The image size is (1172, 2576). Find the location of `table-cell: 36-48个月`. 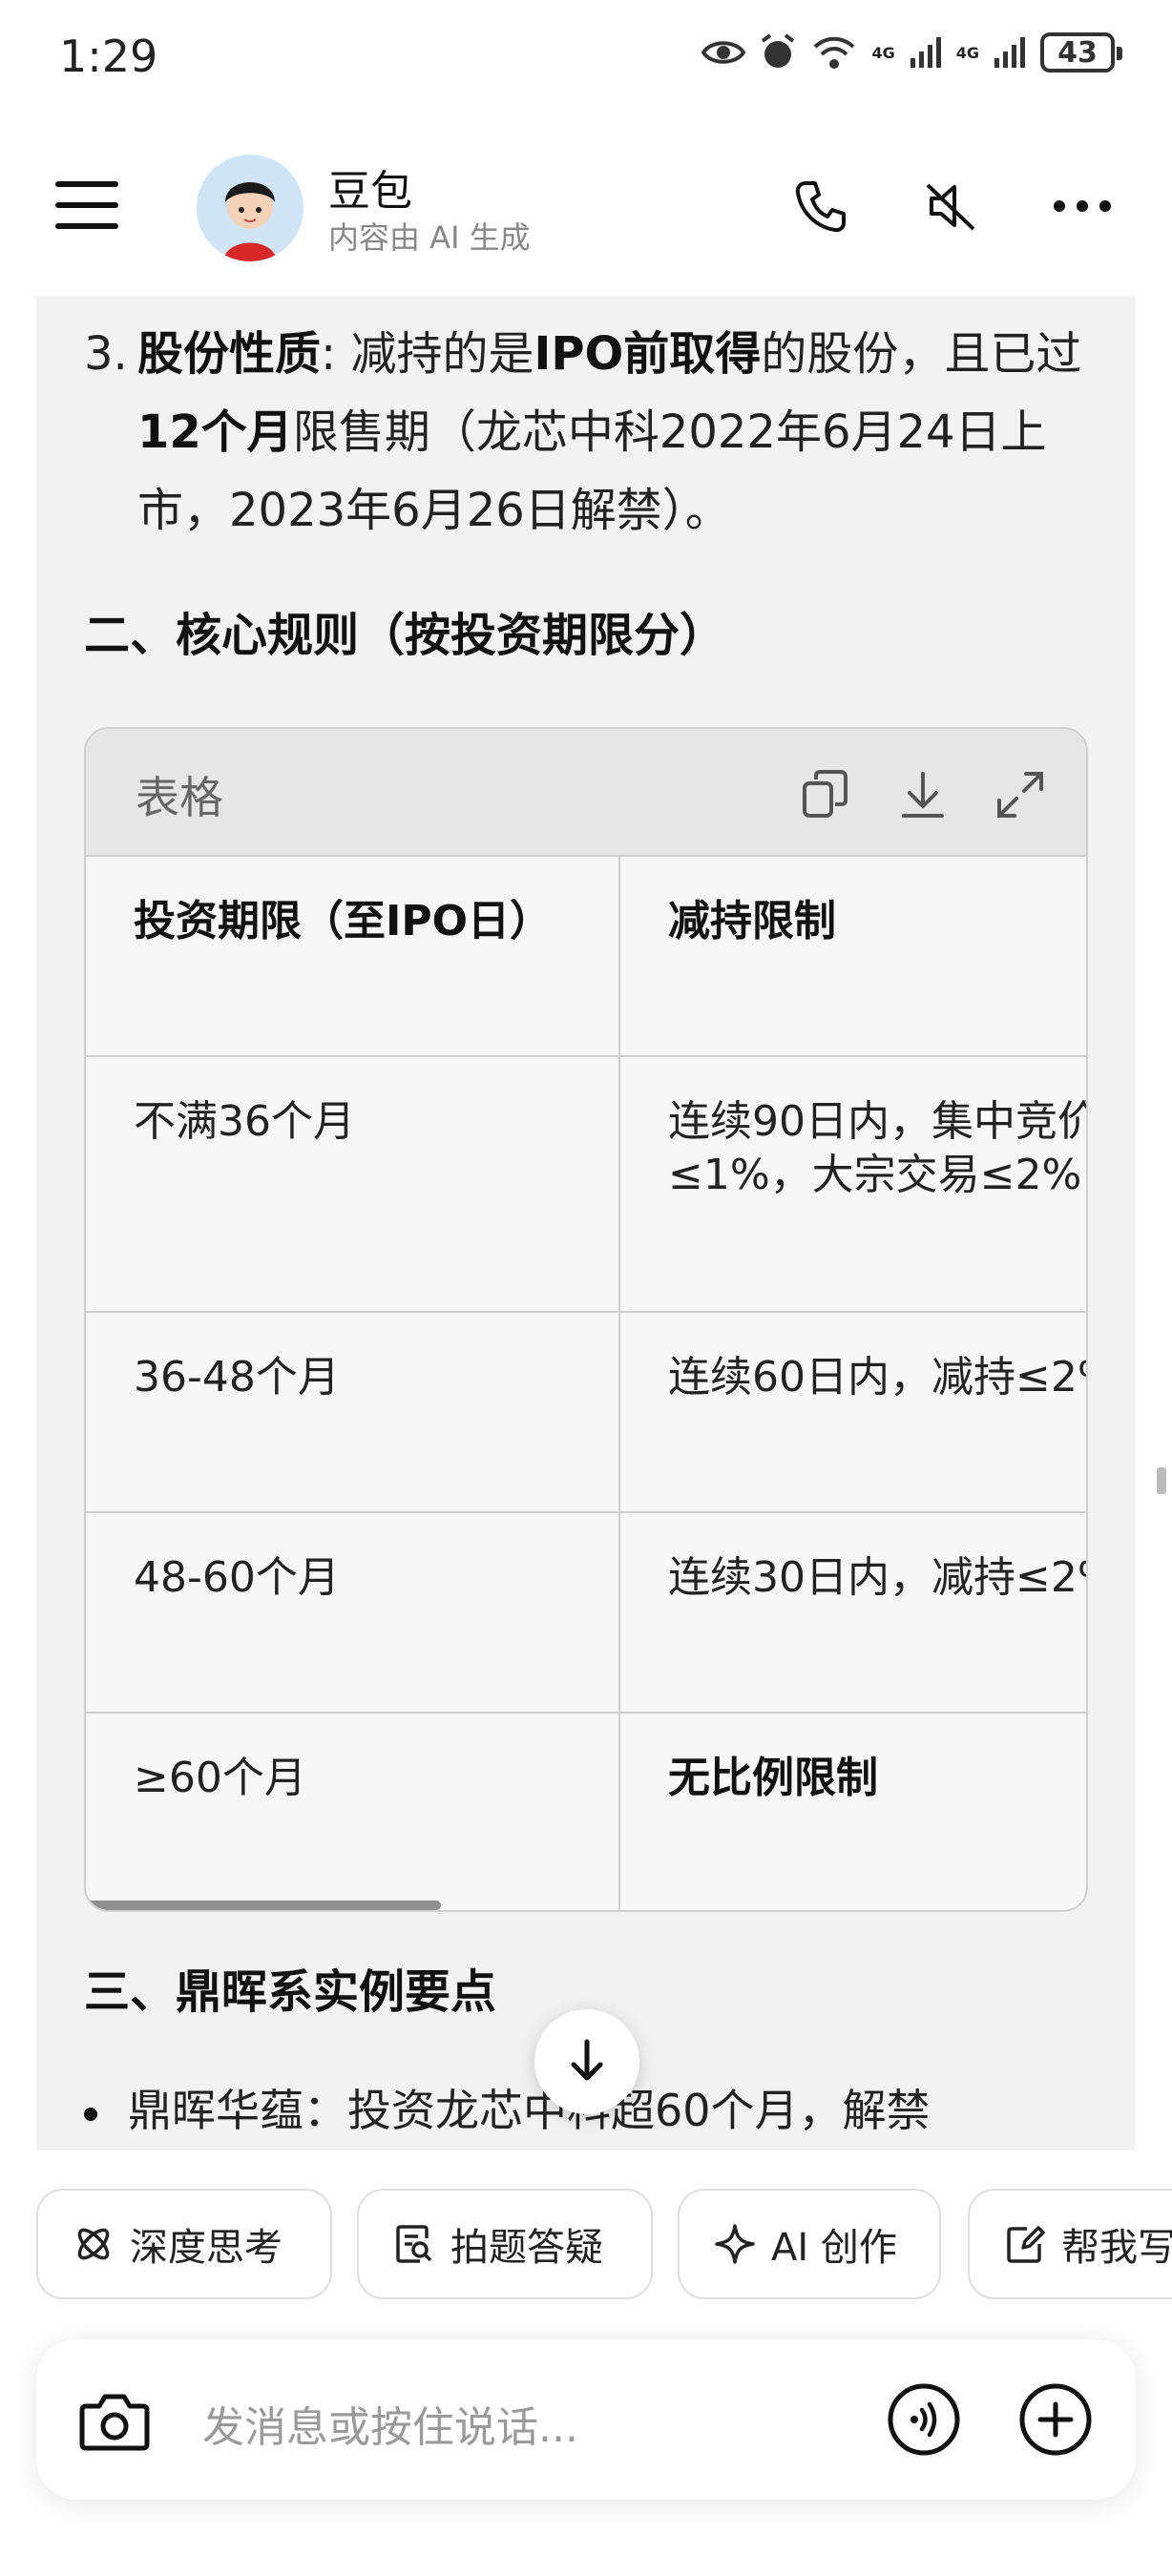

table-cell: 36-48个月 is located at coordinates (353, 1412).